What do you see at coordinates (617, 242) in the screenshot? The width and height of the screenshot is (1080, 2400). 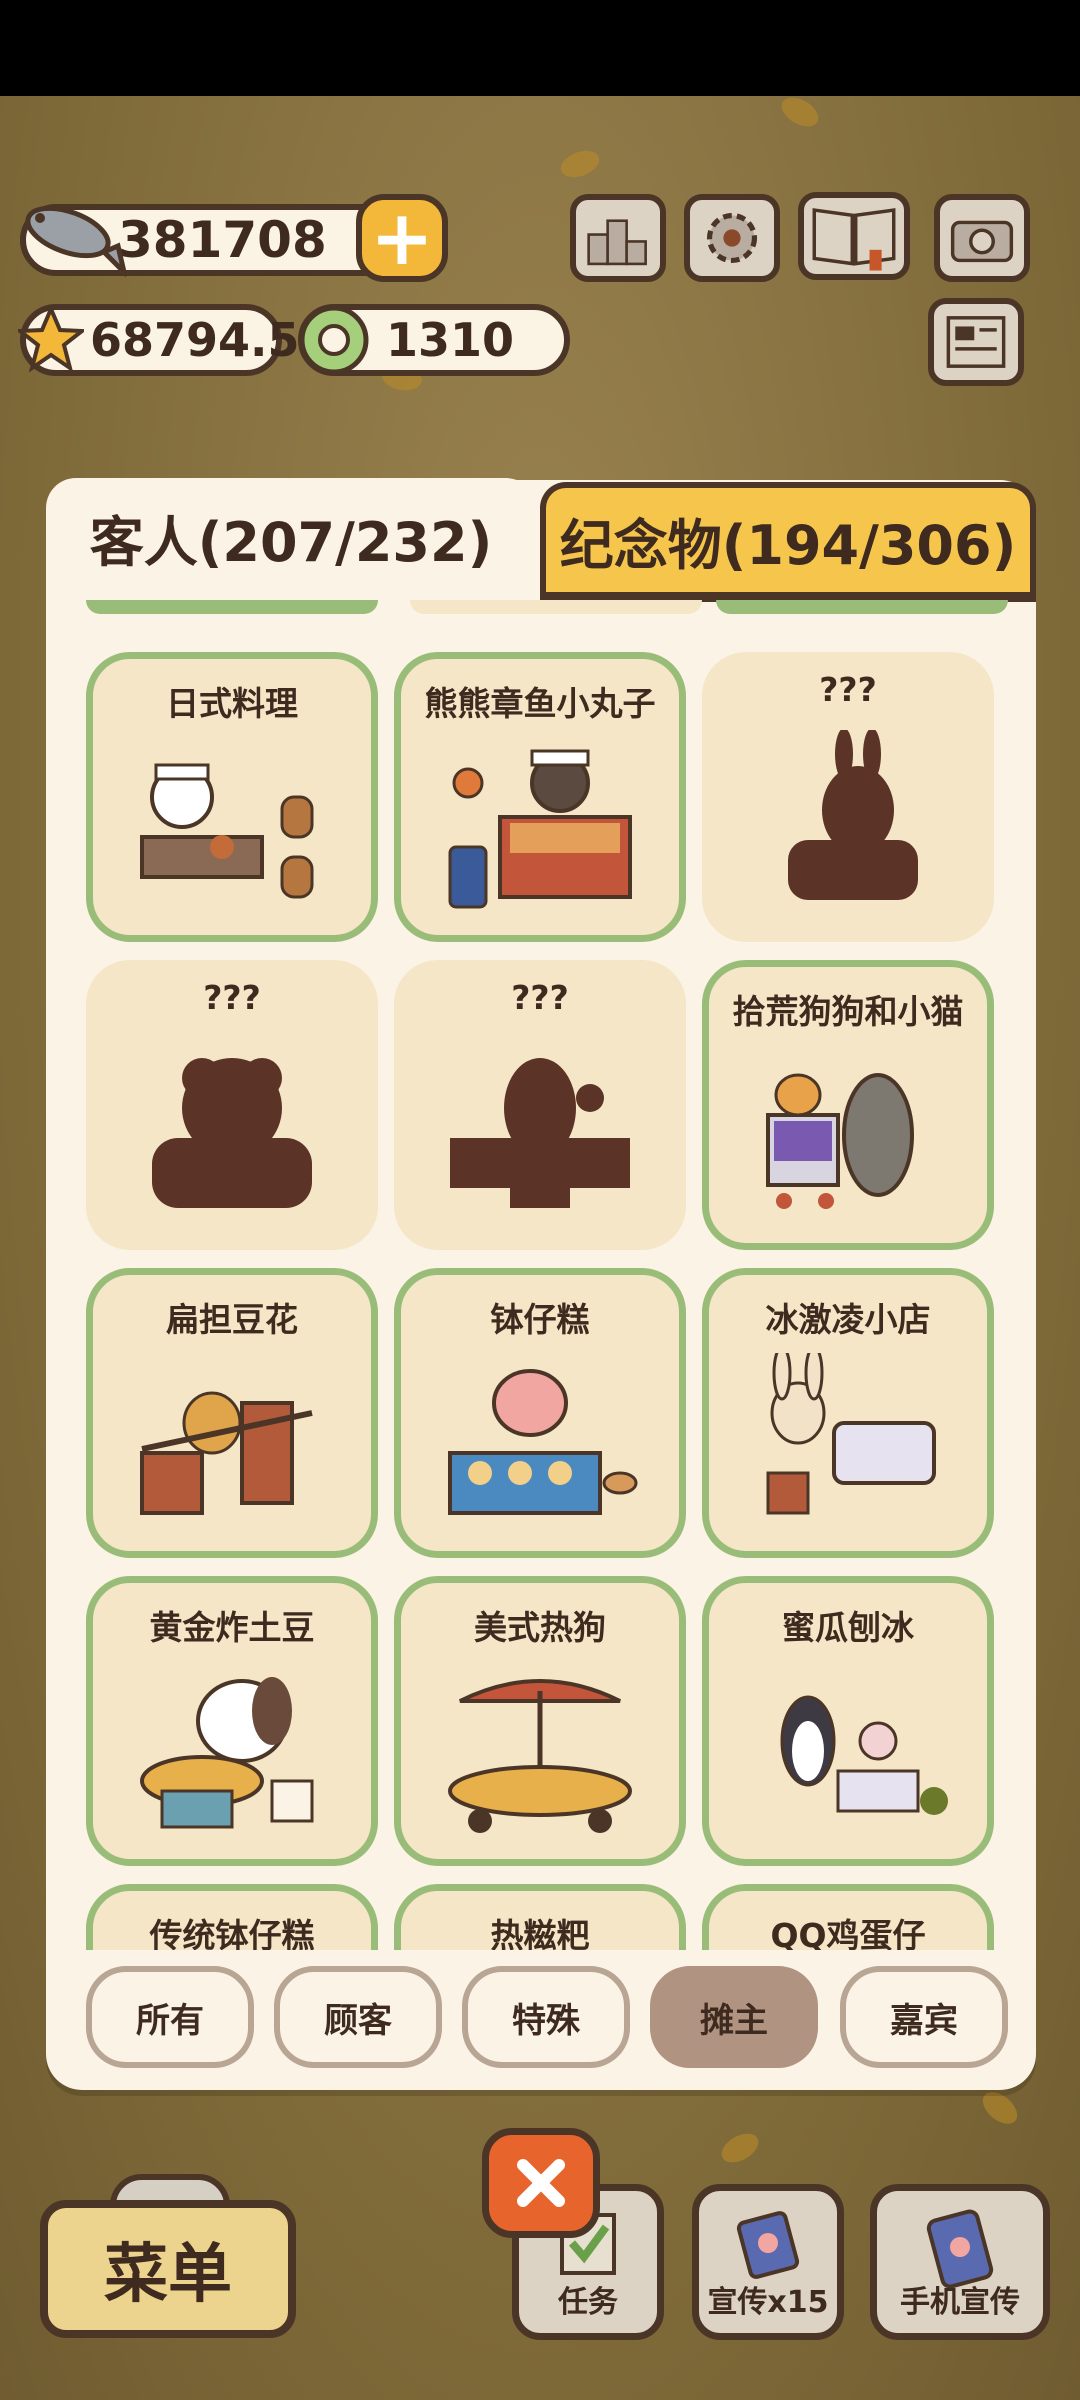 I see `podium-icon` at bounding box center [617, 242].